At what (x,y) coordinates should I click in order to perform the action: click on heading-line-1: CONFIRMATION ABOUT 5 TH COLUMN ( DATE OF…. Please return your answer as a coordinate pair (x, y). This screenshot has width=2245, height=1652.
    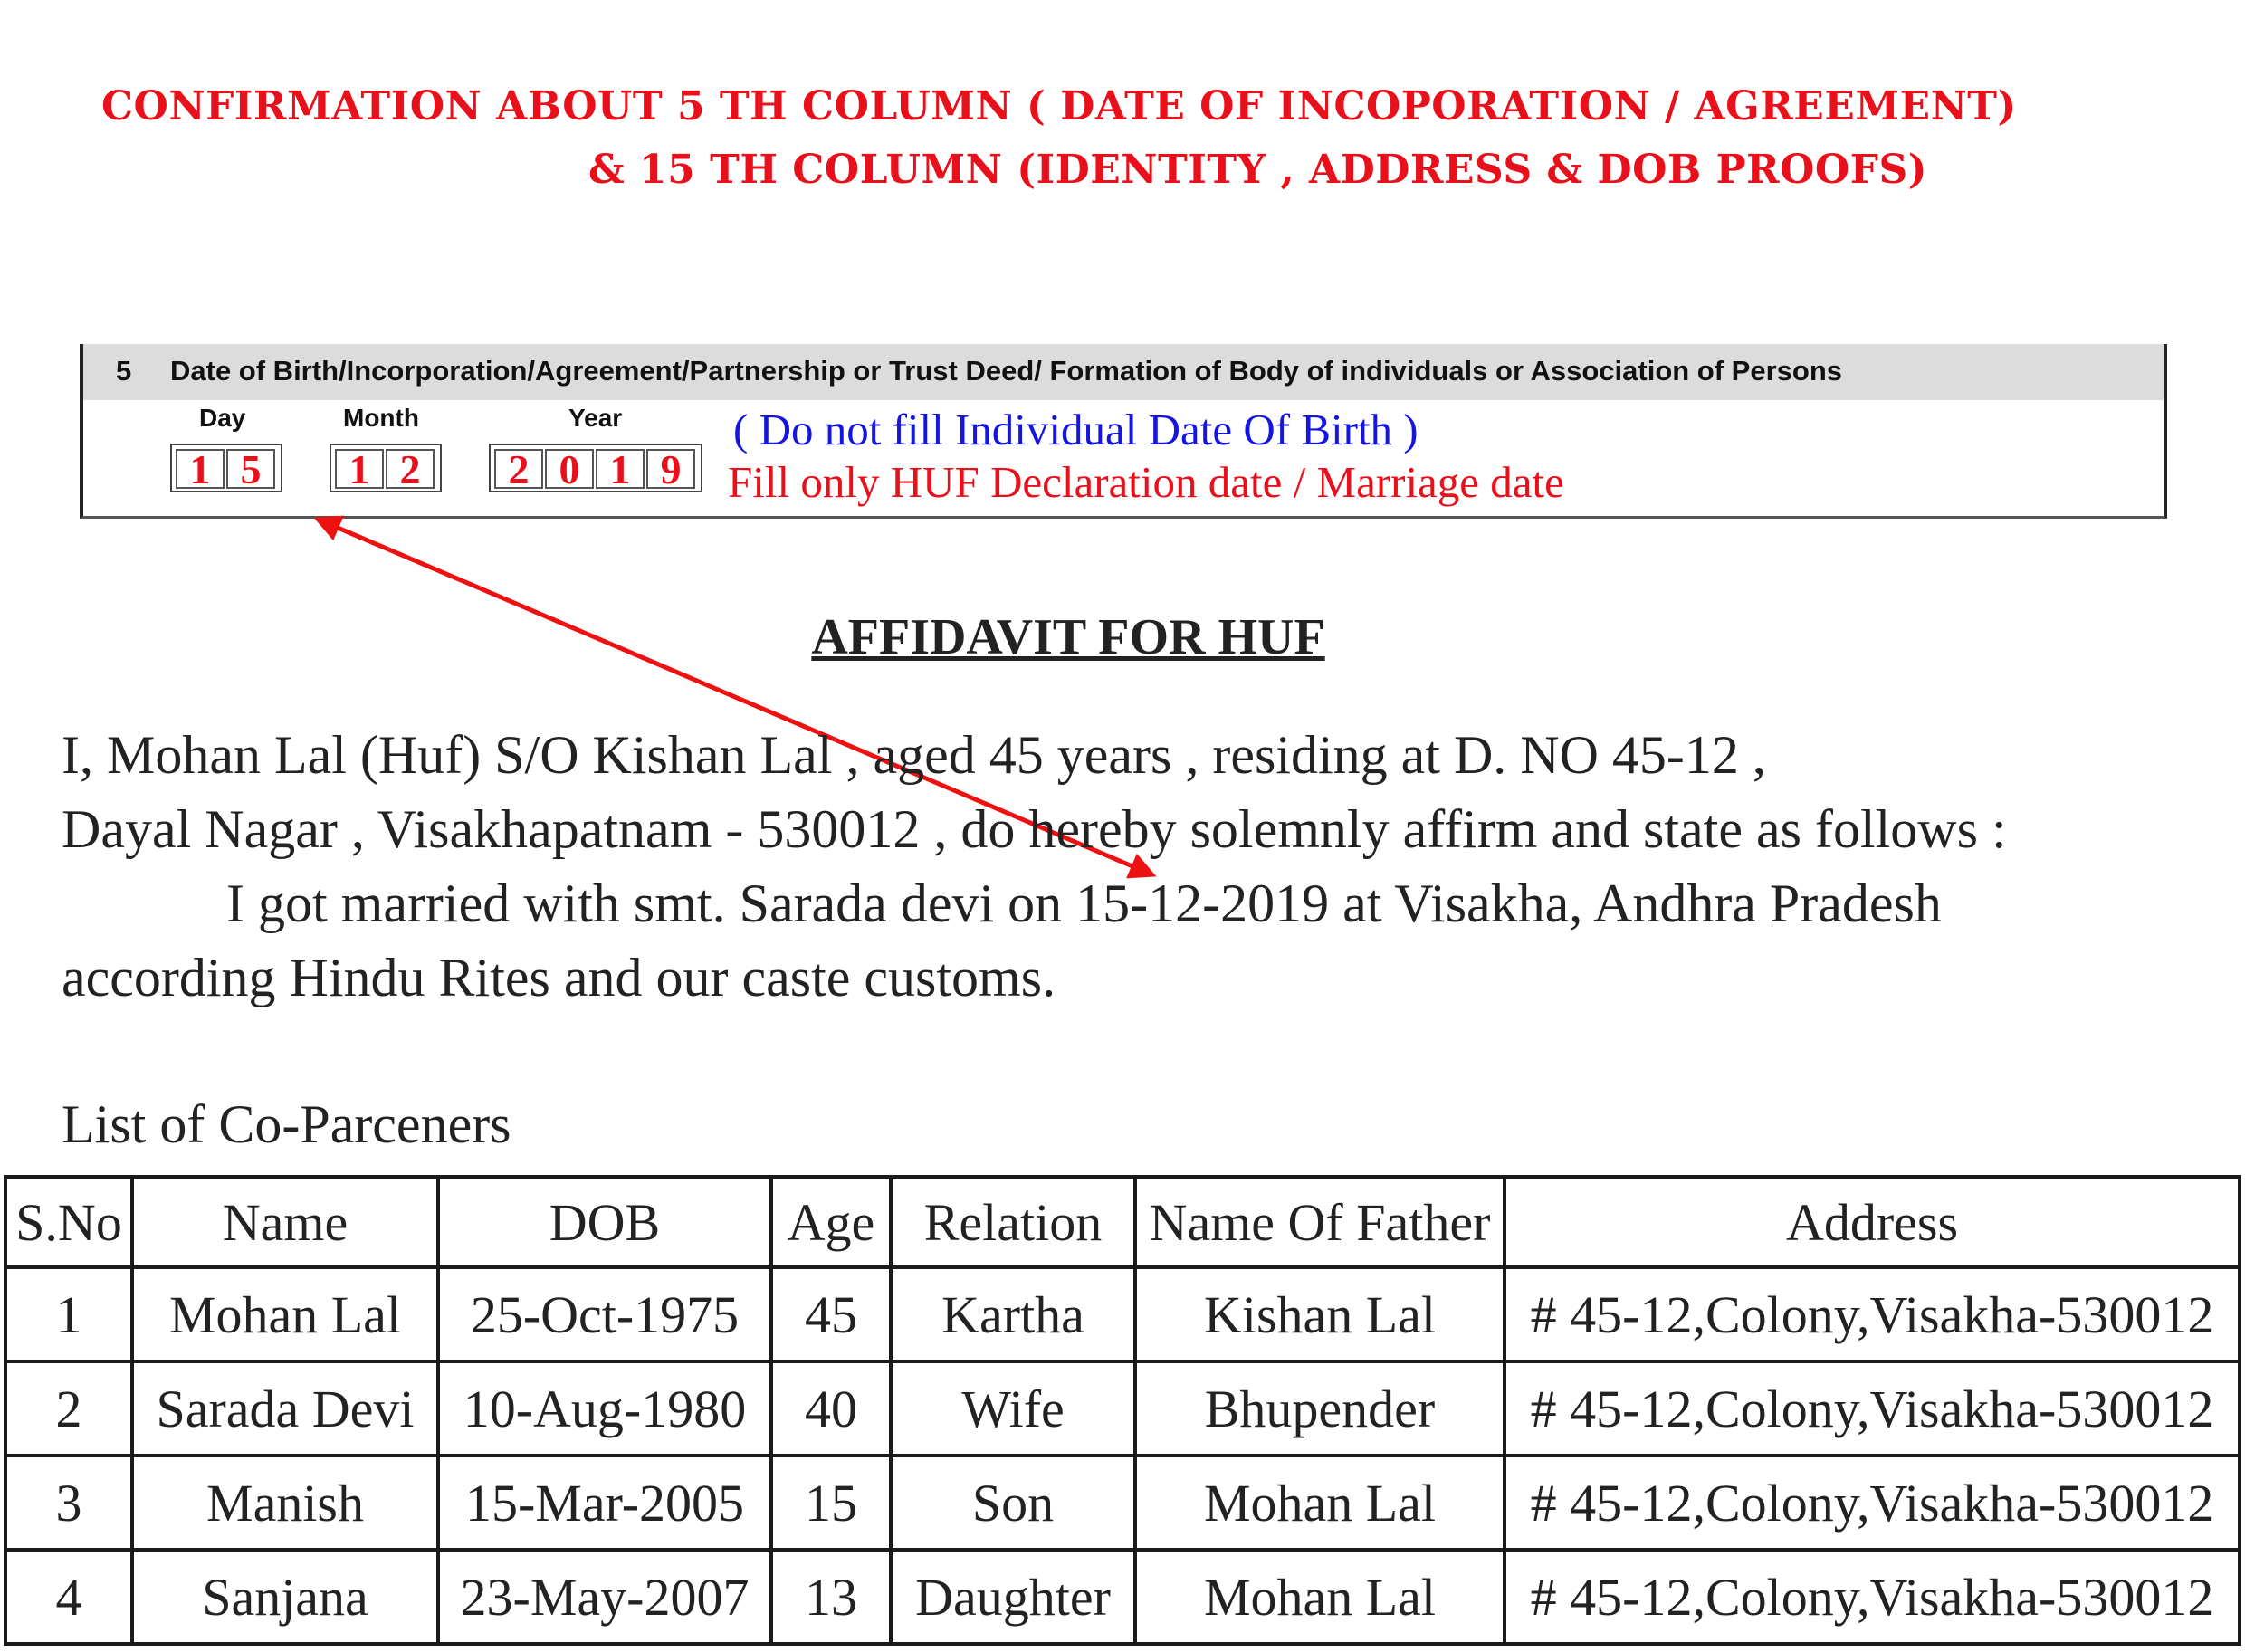
    Looking at the image, I should click on (1059, 106).